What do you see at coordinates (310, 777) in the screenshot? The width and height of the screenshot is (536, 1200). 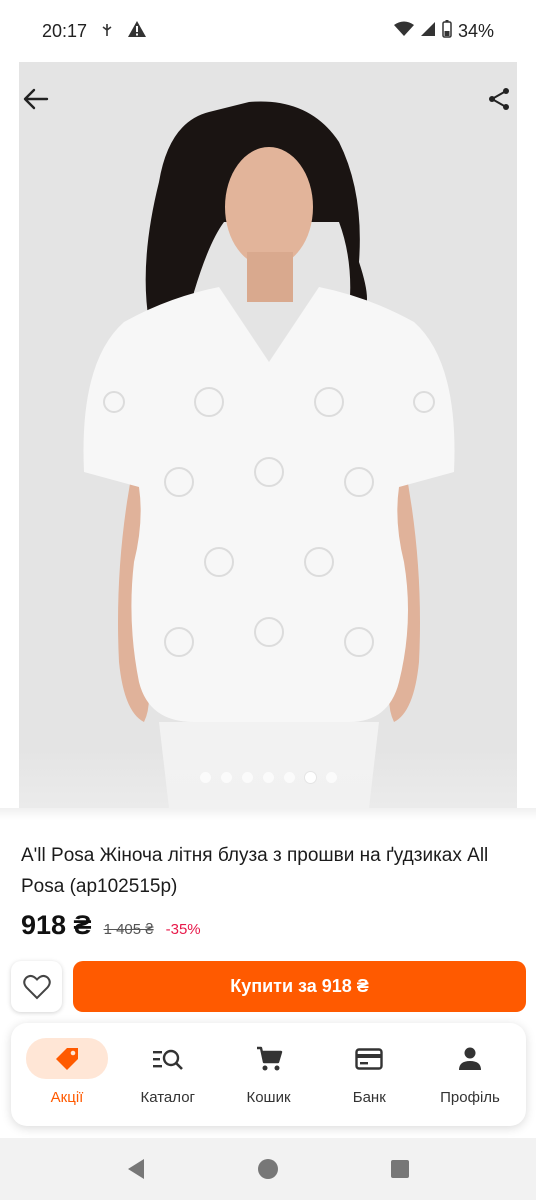 I see `pagination-dot-active` at bounding box center [310, 777].